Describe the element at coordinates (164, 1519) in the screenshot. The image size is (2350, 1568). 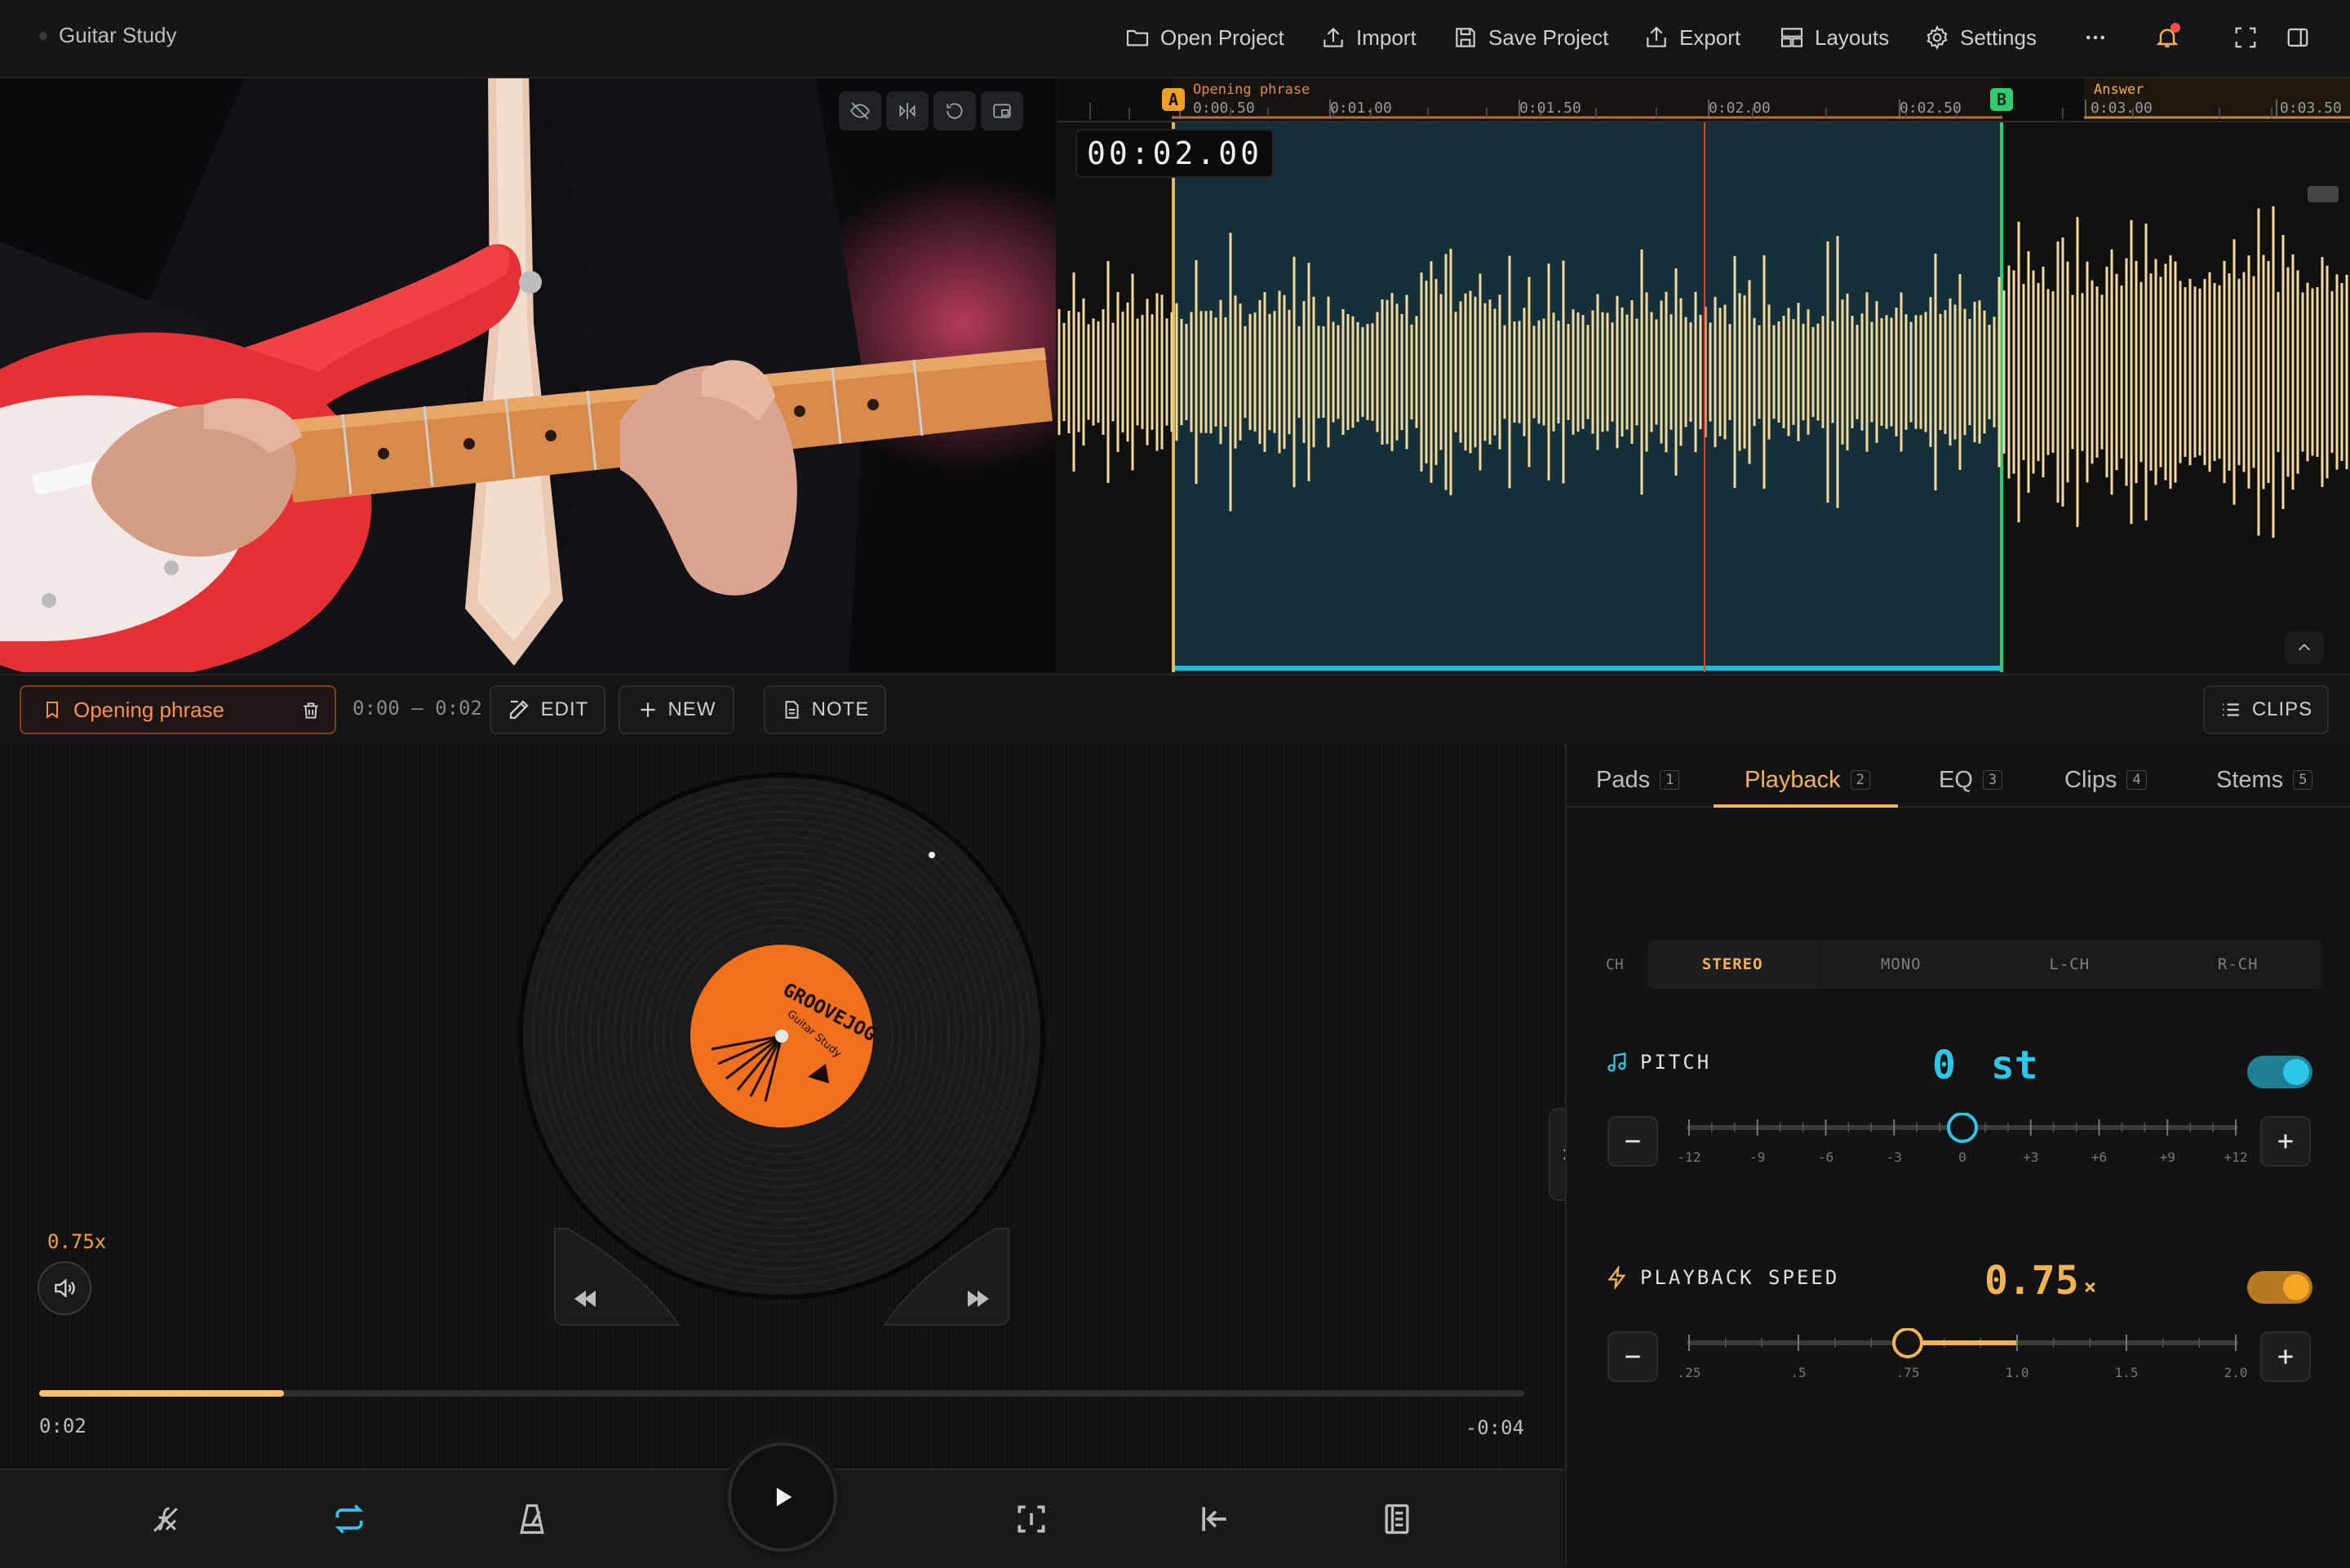
I see `fx-toggle-button` at that location.